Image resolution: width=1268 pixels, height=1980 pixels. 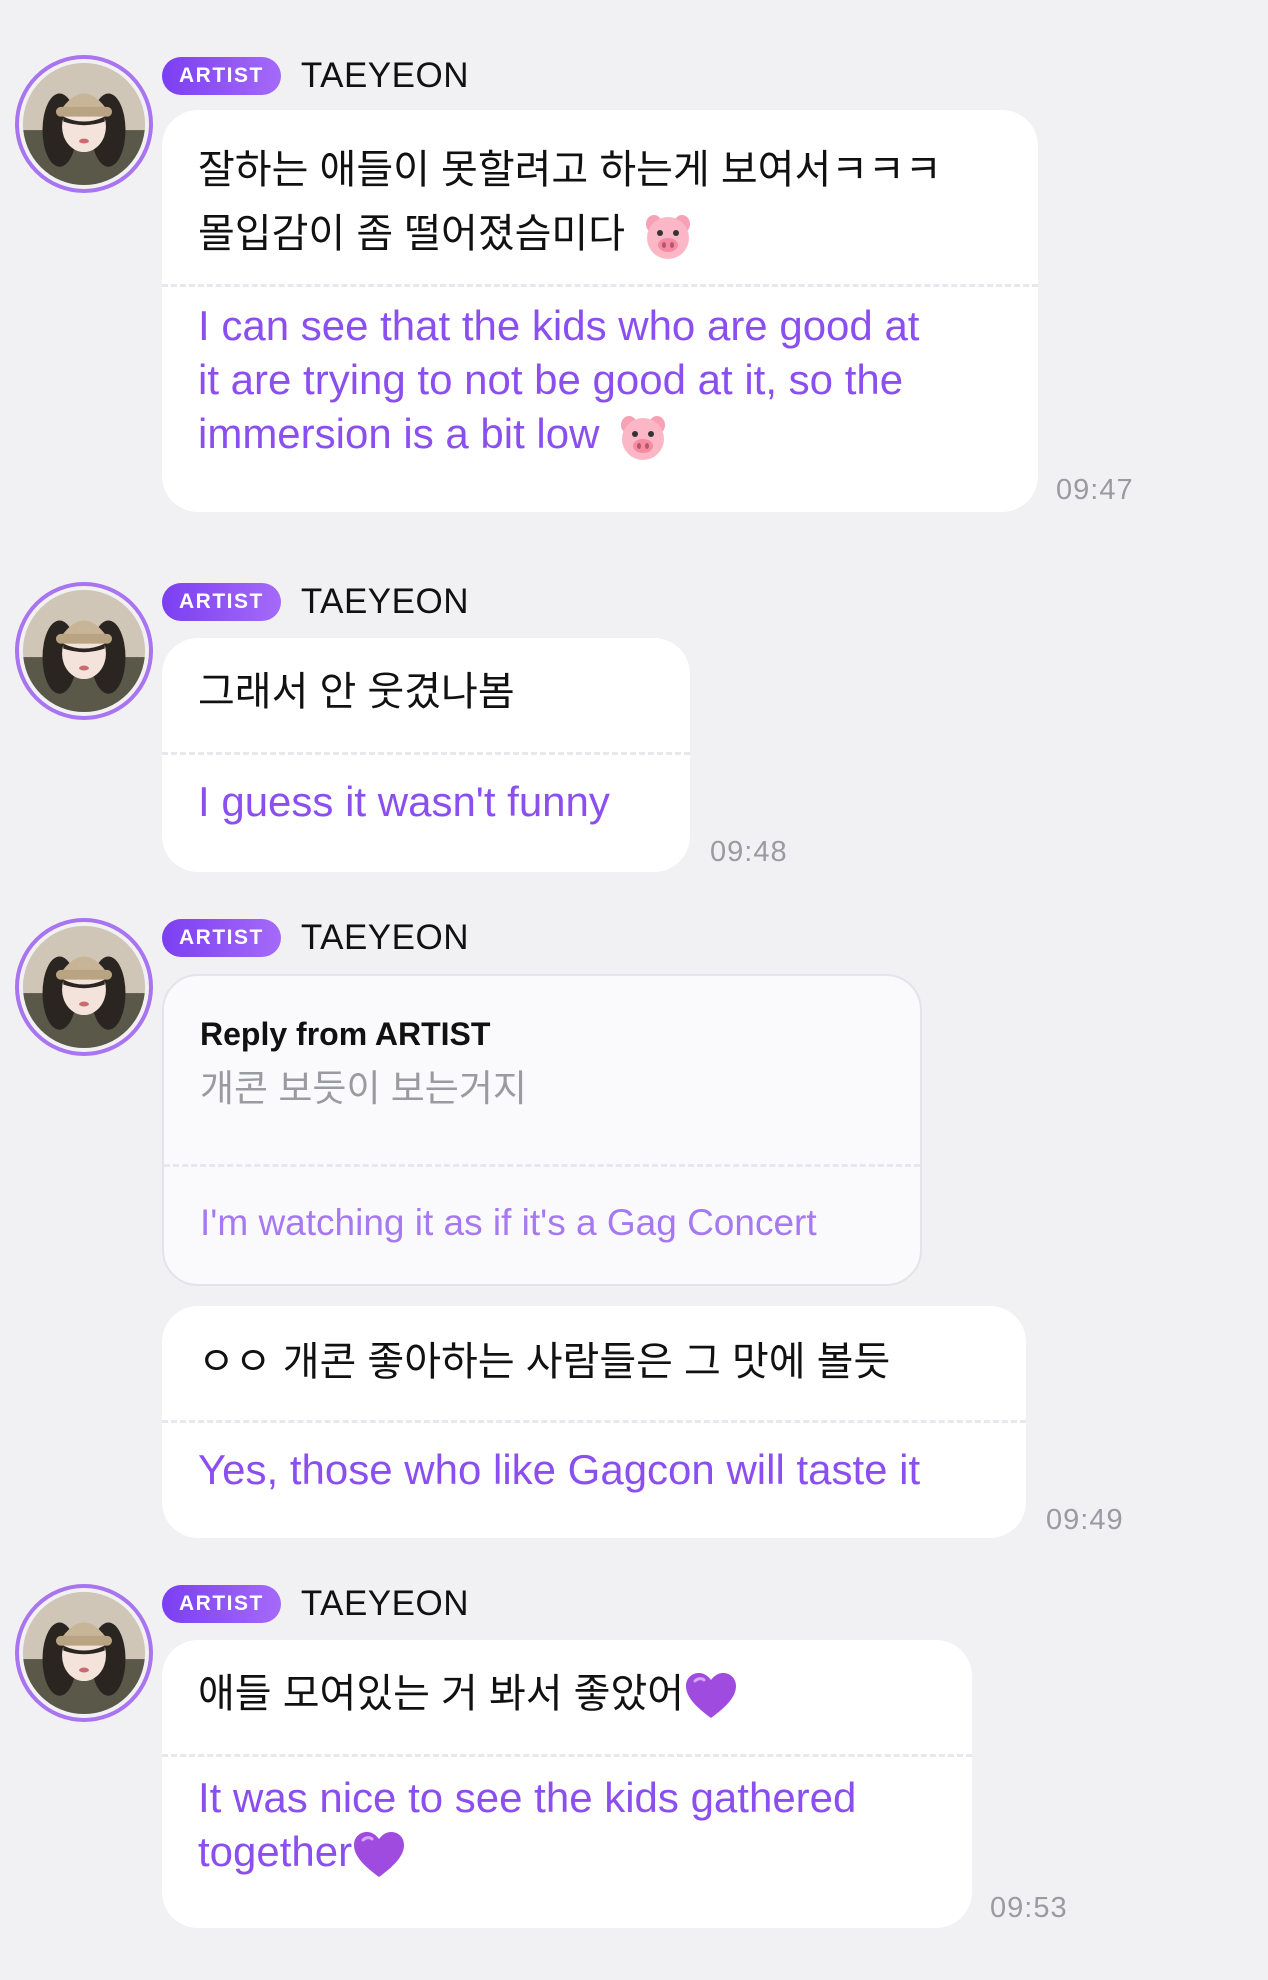 I want to click on translation-text: I guess it wasn't funny, so click(x=426, y=792).